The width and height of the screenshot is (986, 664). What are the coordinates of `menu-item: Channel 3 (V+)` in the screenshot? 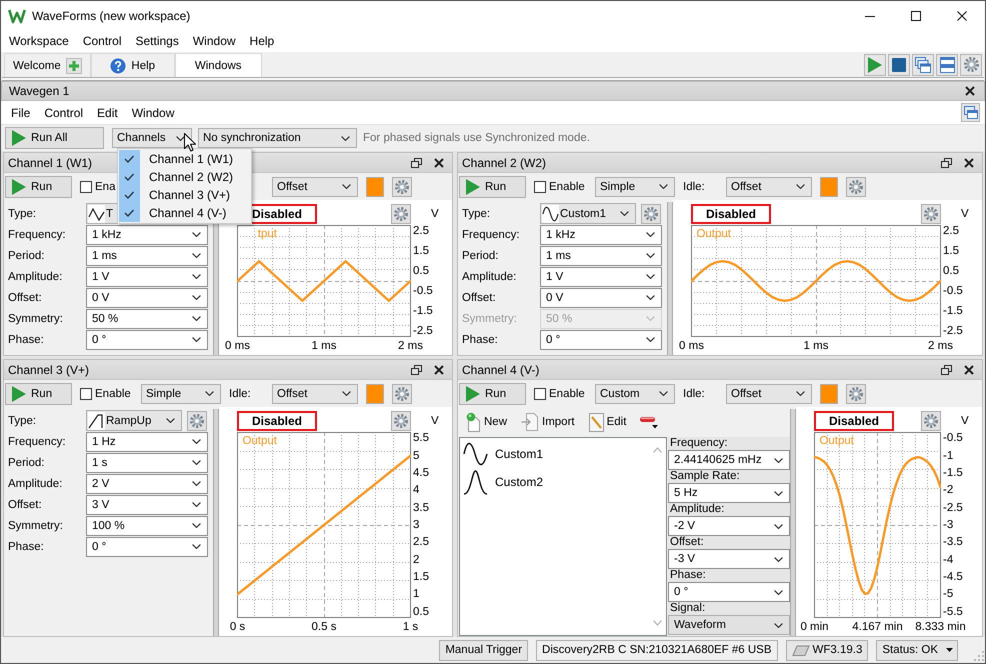 It's located at (184, 195).